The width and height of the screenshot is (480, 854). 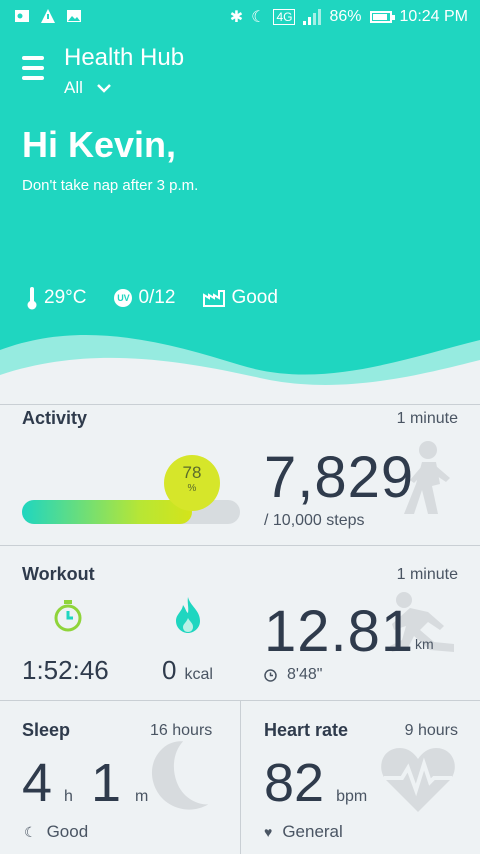 I want to click on moon-small-icon: ☾, so click(x=30, y=831).